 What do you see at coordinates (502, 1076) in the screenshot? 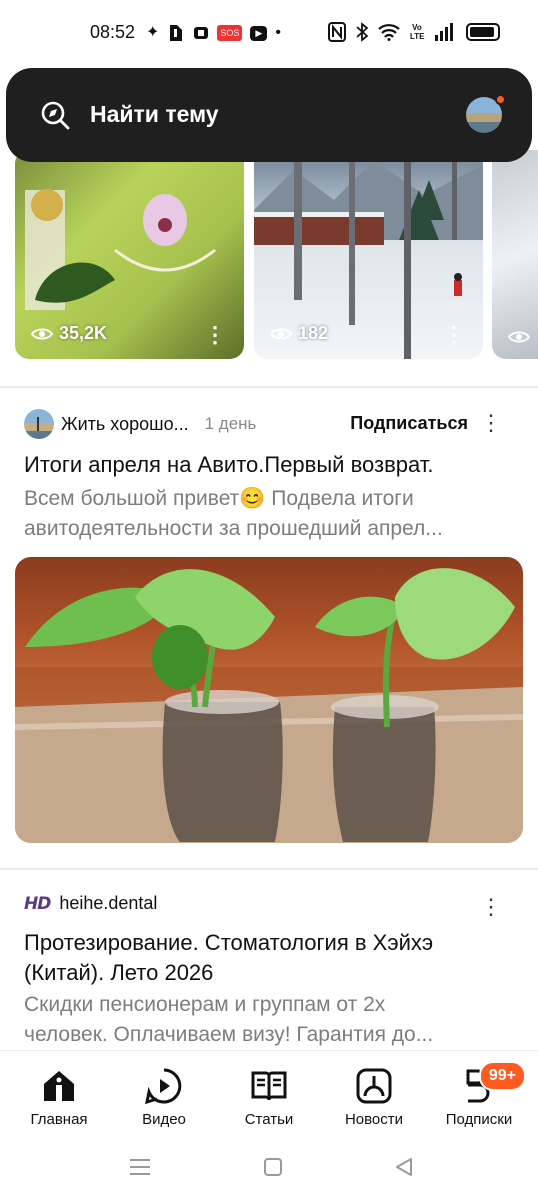
I see `notification-badge: 99+` at bounding box center [502, 1076].